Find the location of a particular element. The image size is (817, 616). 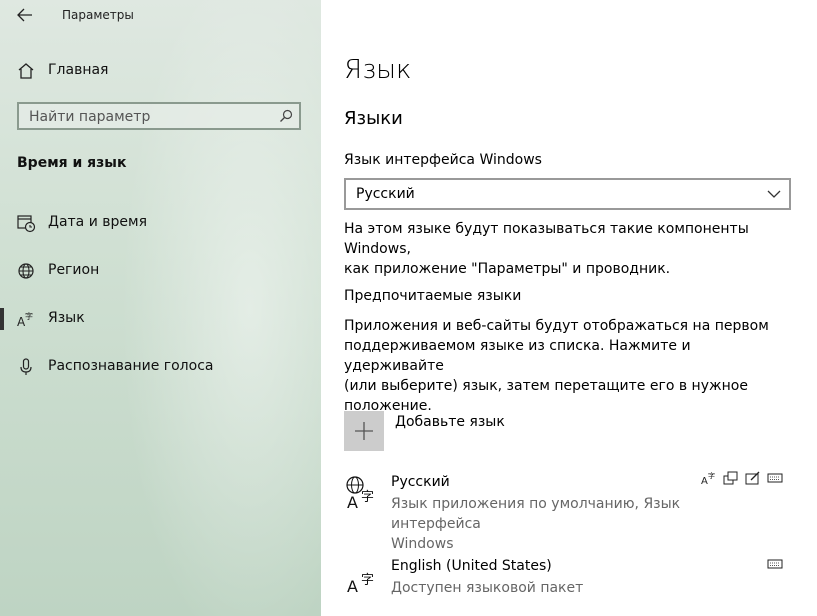

sidebar-item-region: Регион is located at coordinates (160, 271).